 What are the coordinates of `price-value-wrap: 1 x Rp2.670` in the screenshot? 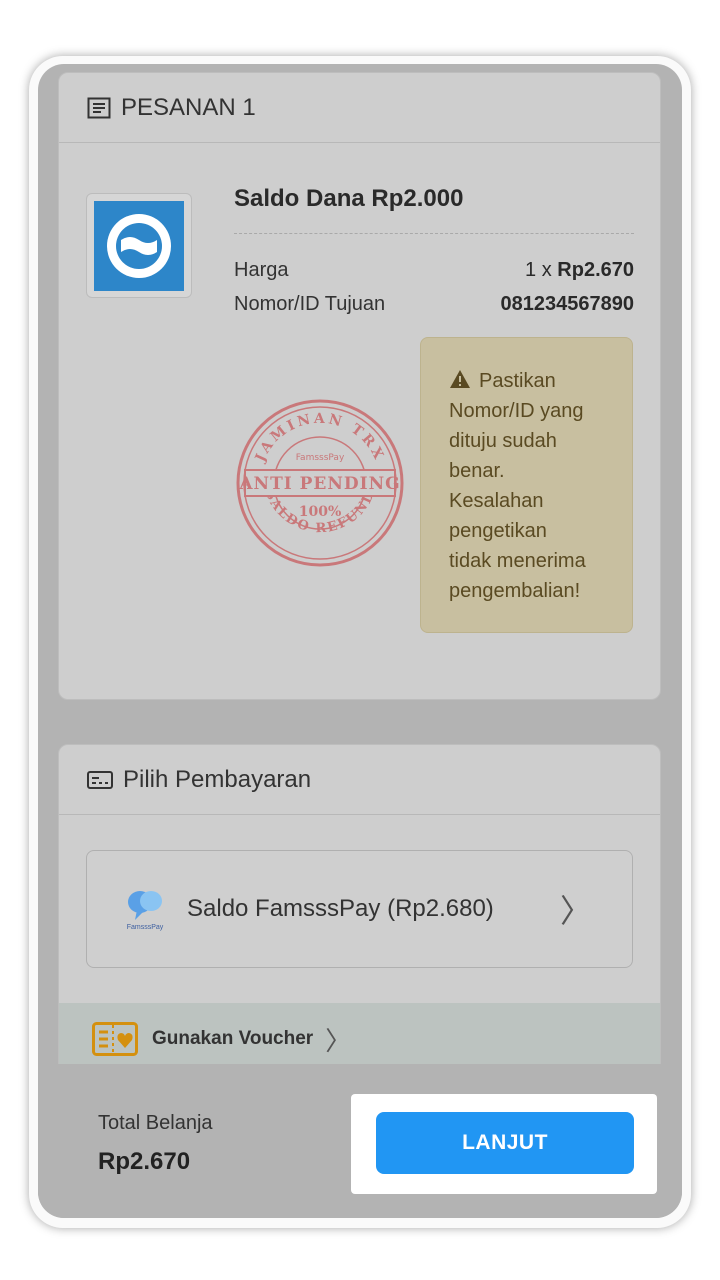 It's located at (579, 270).